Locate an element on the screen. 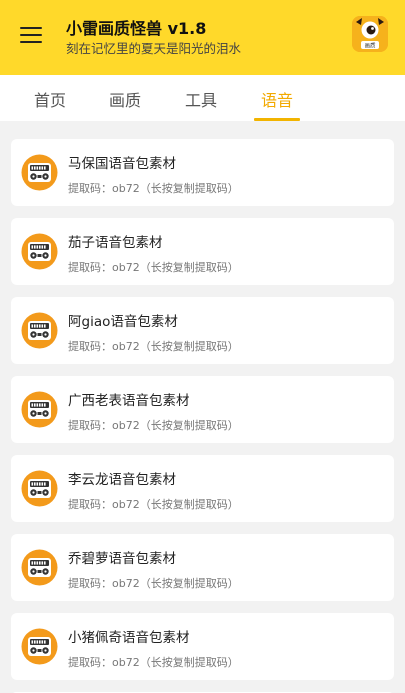  list-item: 茄子语音包素材 提取码：ob72（长按复制提取码） is located at coordinates (202, 251).